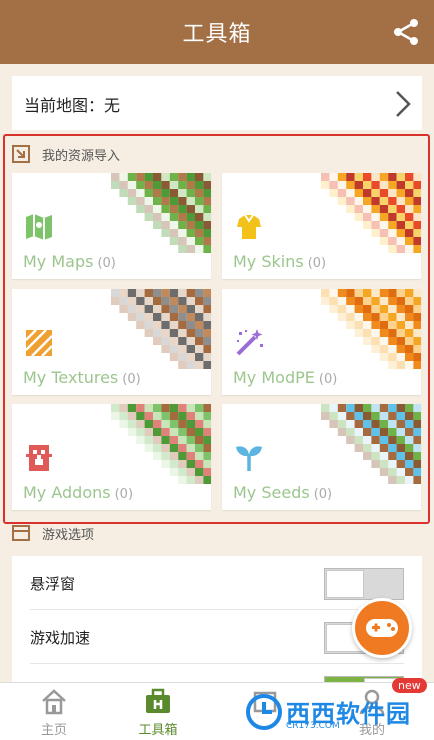 This screenshot has width=434, height=740. Describe the element at coordinates (54, 702) in the screenshot. I see `home-icon` at that location.